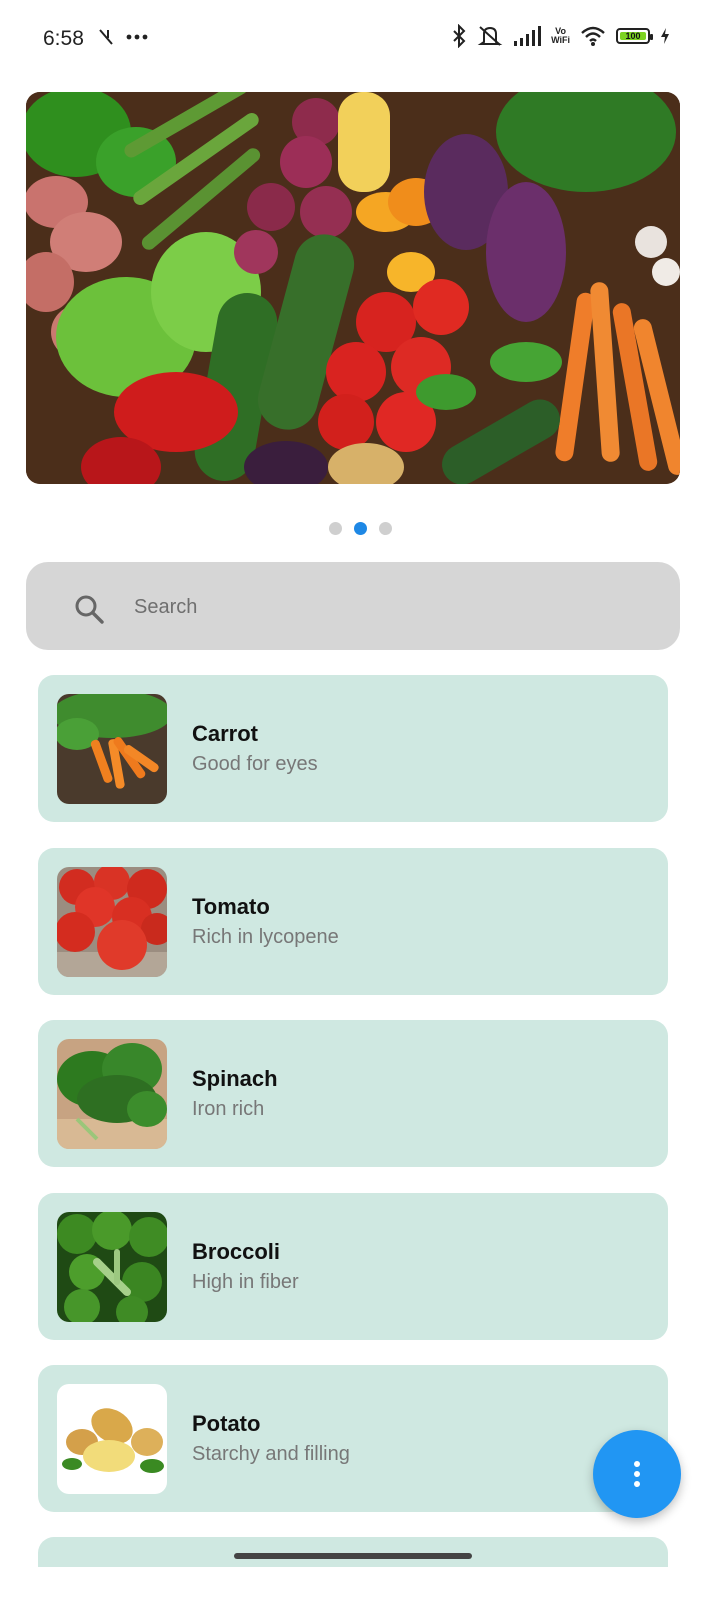 Image resolution: width=720 pixels, height=1600 pixels. What do you see at coordinates (112, 1439) in the screenshot?
I see `potato-thumbnail` at bounding box center [112, 1439].